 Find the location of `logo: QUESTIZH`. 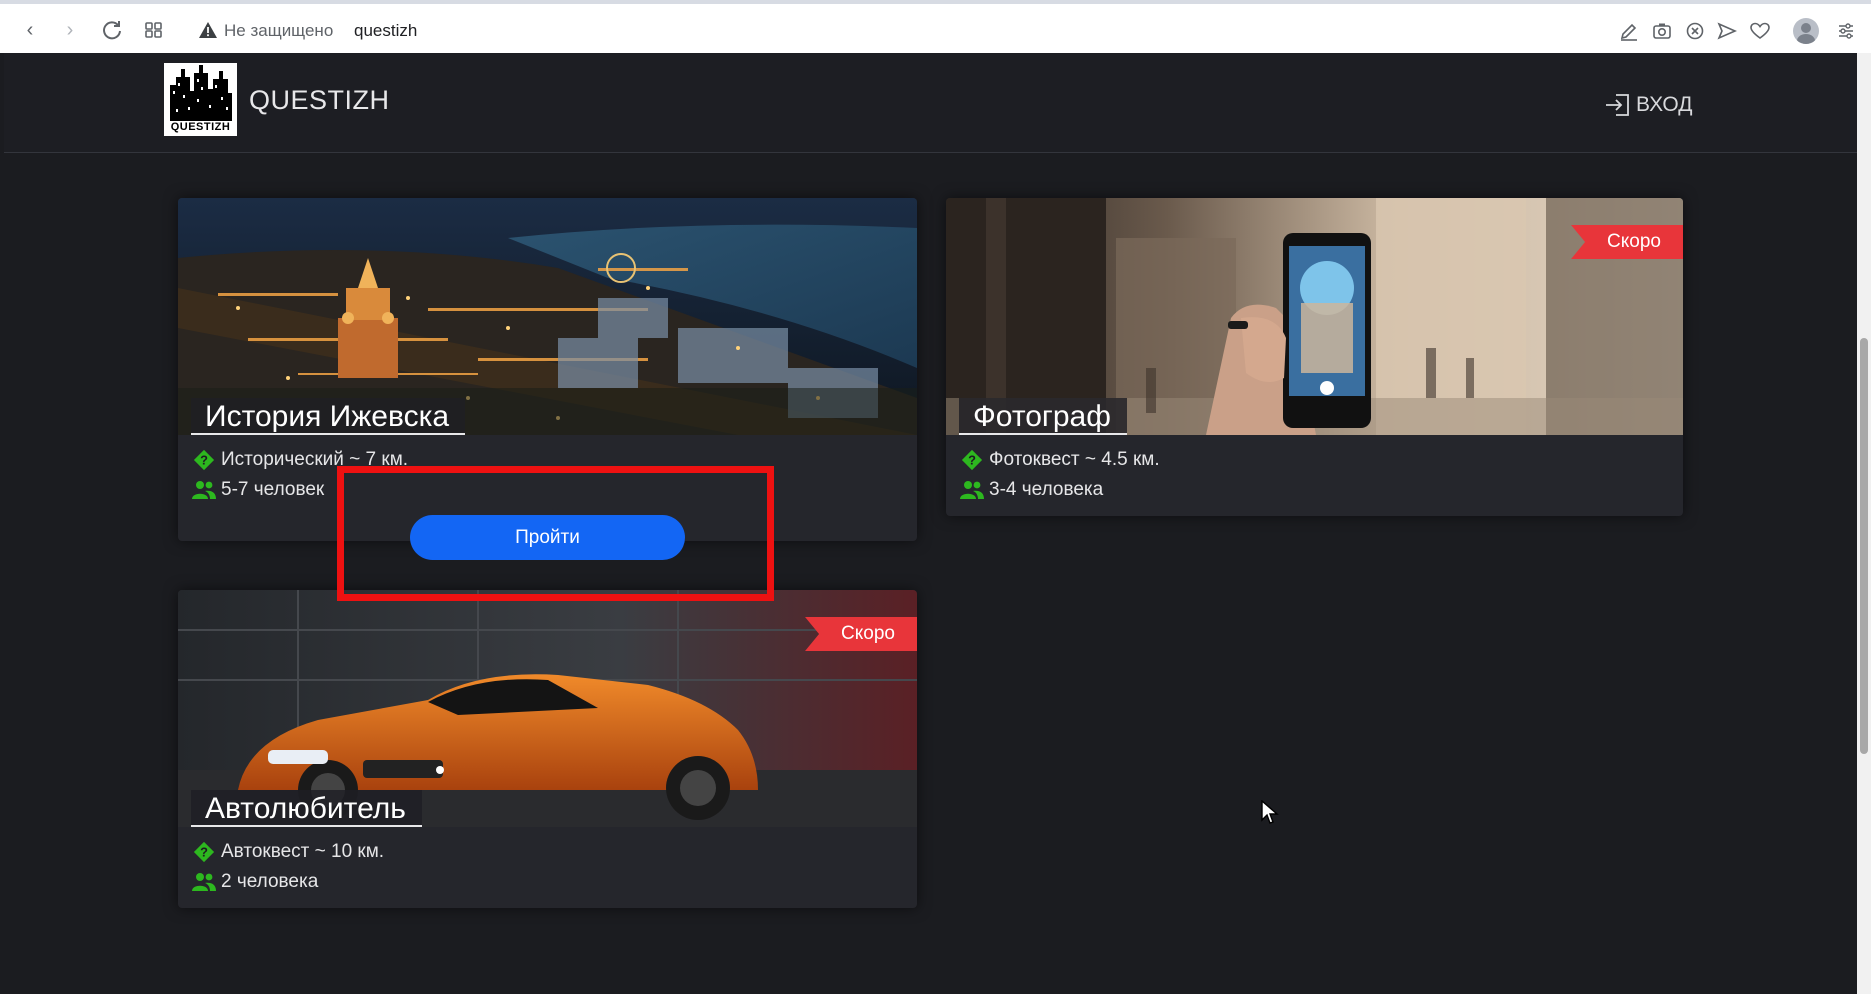

logo: QUESTIZH is located at coordinates (200, 99).